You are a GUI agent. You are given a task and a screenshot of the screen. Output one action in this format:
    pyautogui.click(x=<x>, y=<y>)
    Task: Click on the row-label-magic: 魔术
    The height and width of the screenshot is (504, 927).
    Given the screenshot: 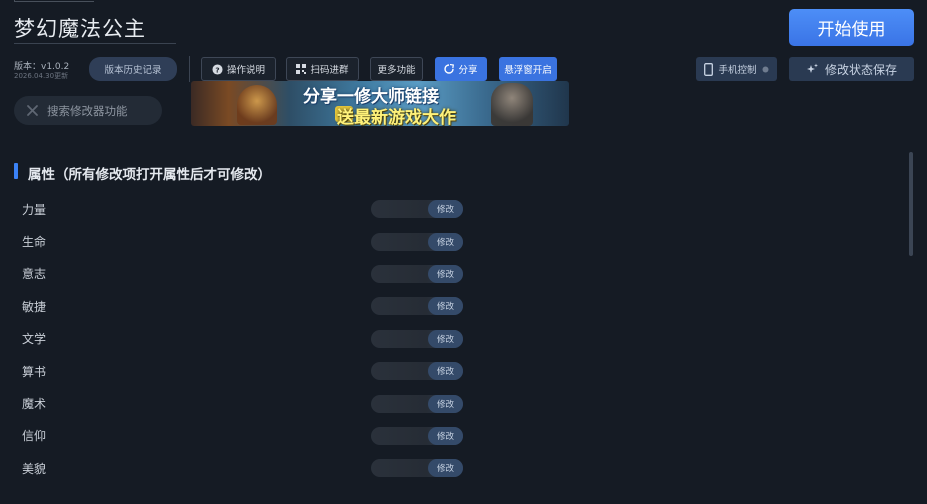 What is the action you would take?
    pyautogui.click(x=34, y=404)
    